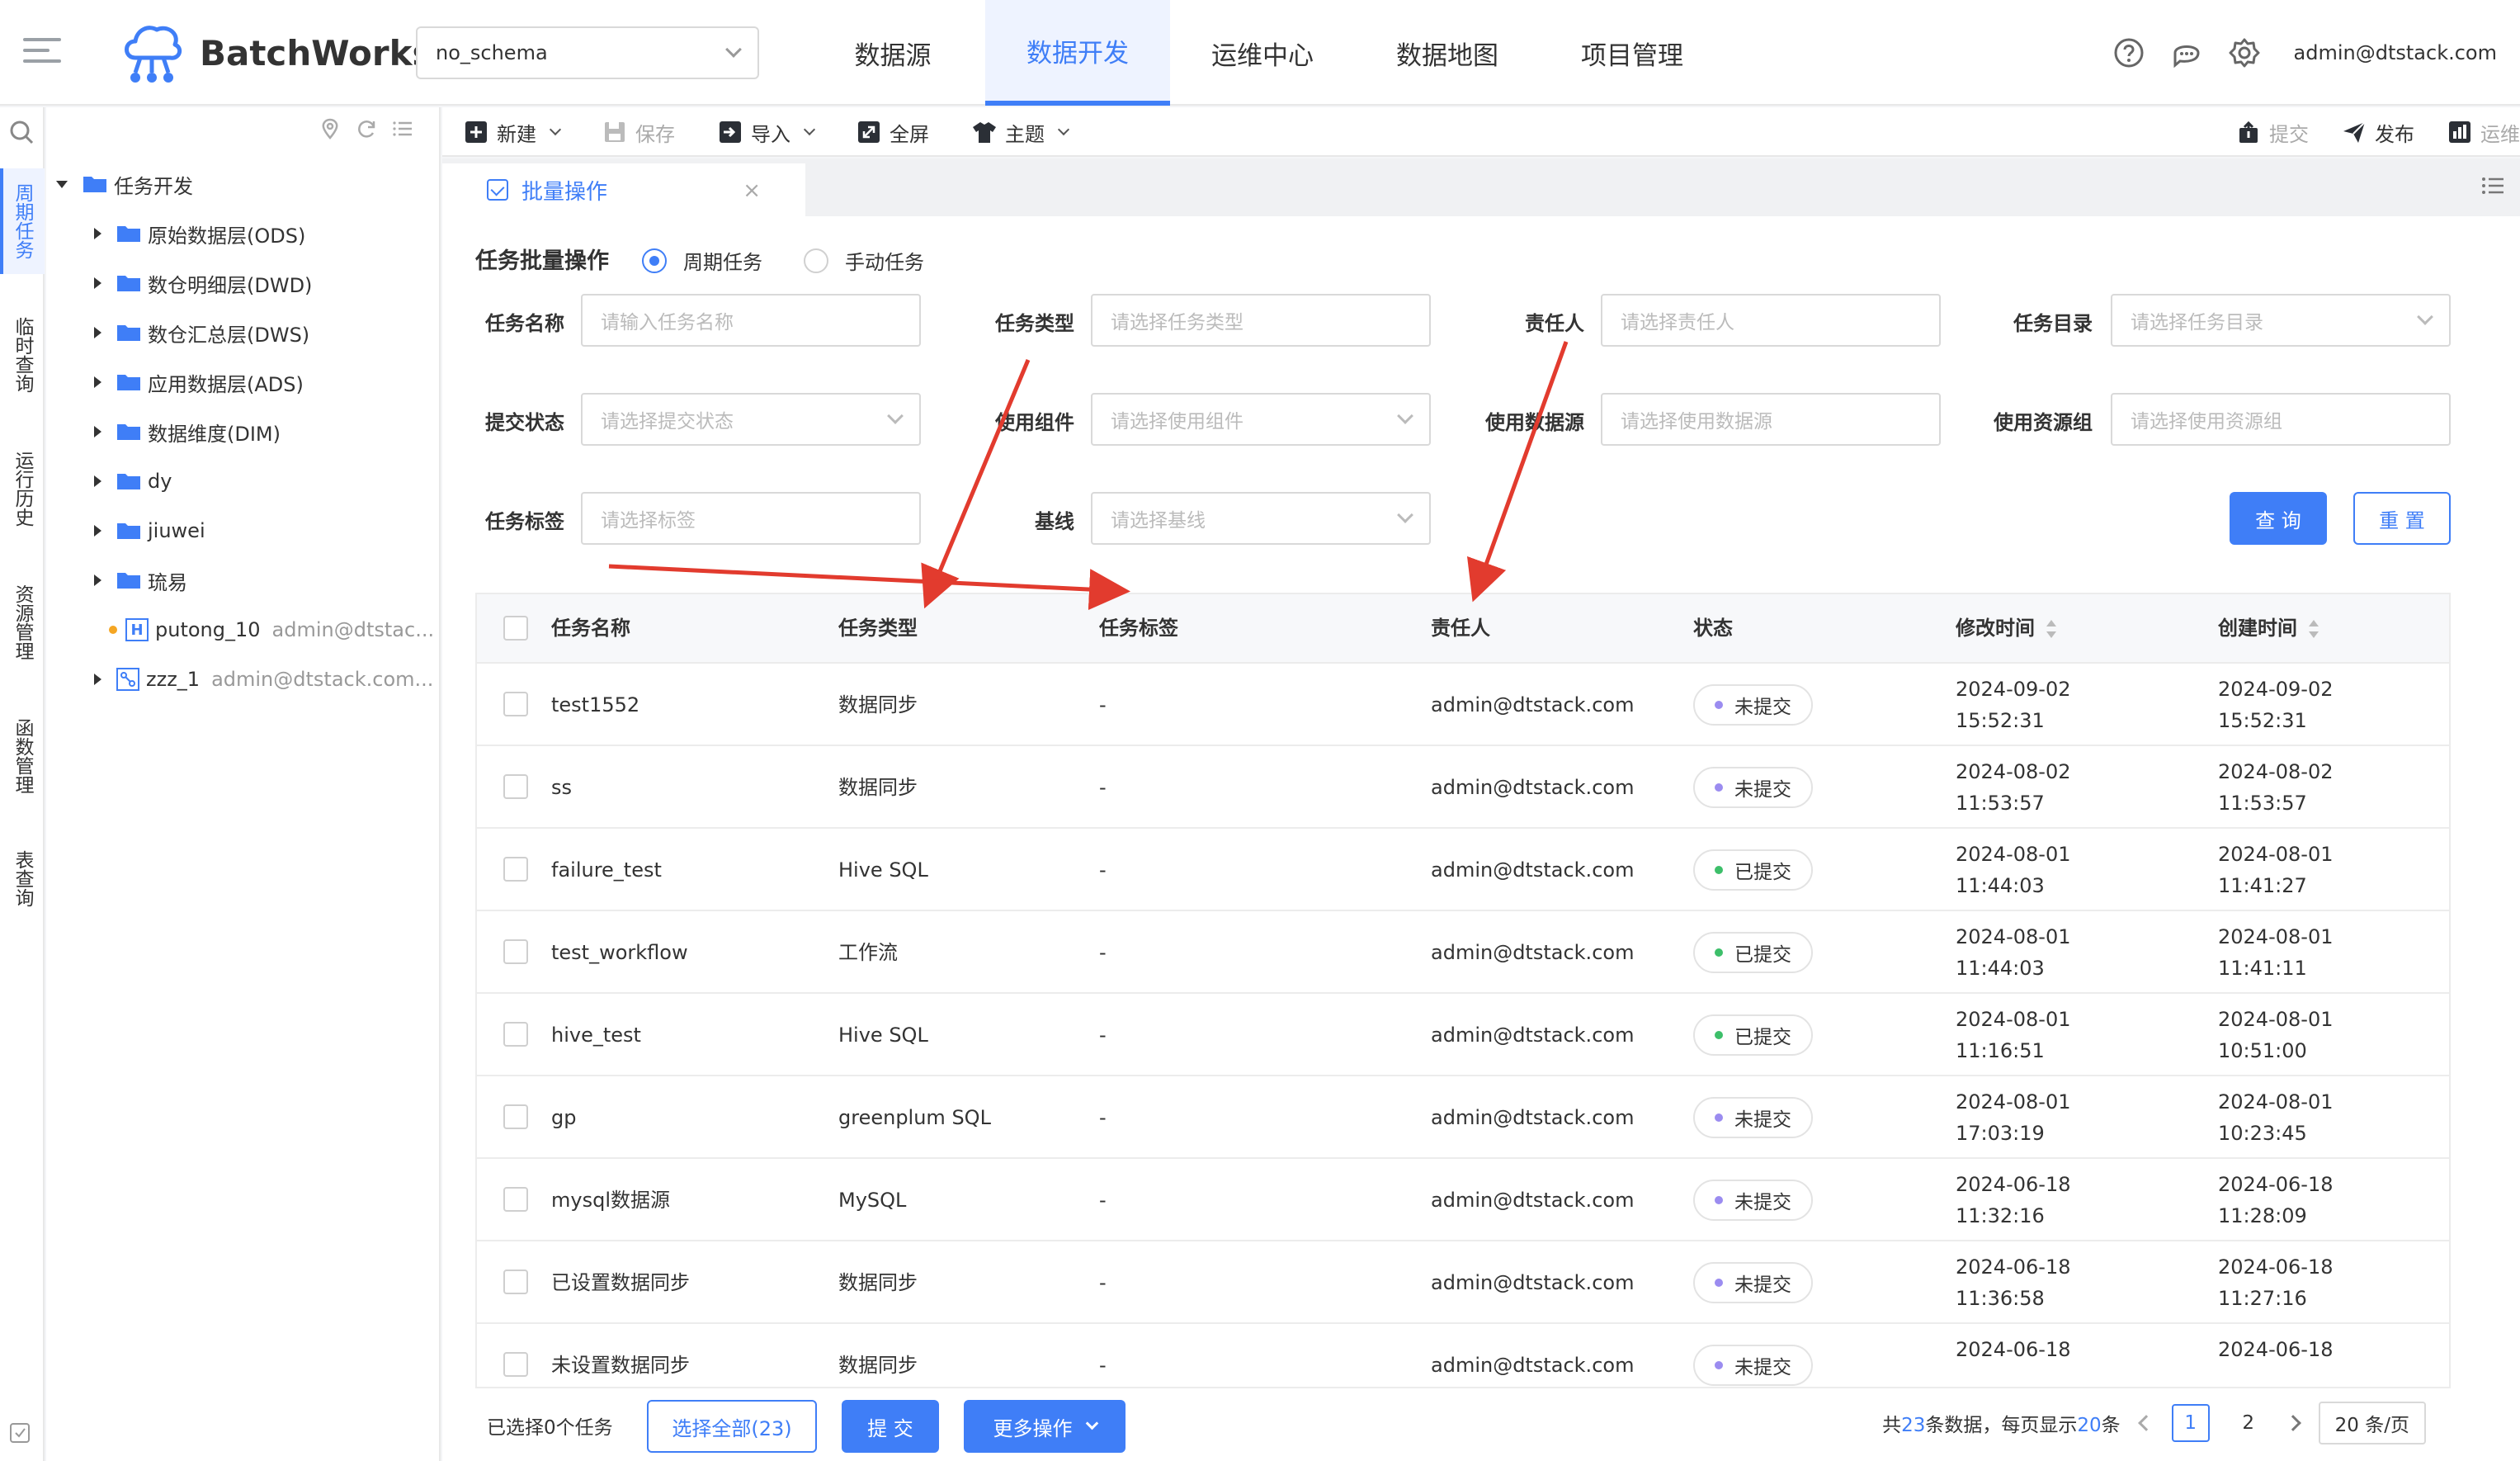 The image size is (2520, 1461). What do you see at coordinates (366, 128) in the screenshot?
I see `refresh-icon` at bounding box center [366, 128].